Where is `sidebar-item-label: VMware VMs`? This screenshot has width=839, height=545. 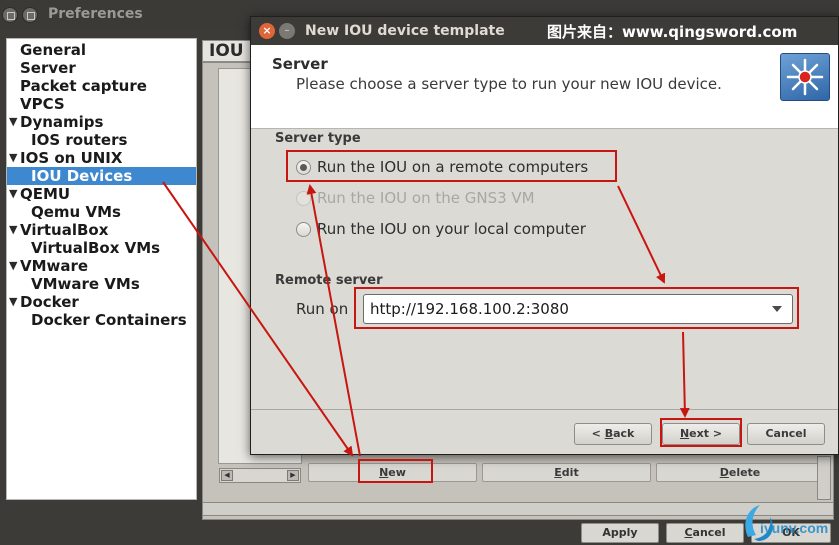 sidebar-item-label: VMware VMs is located at coordinates (85, 284).